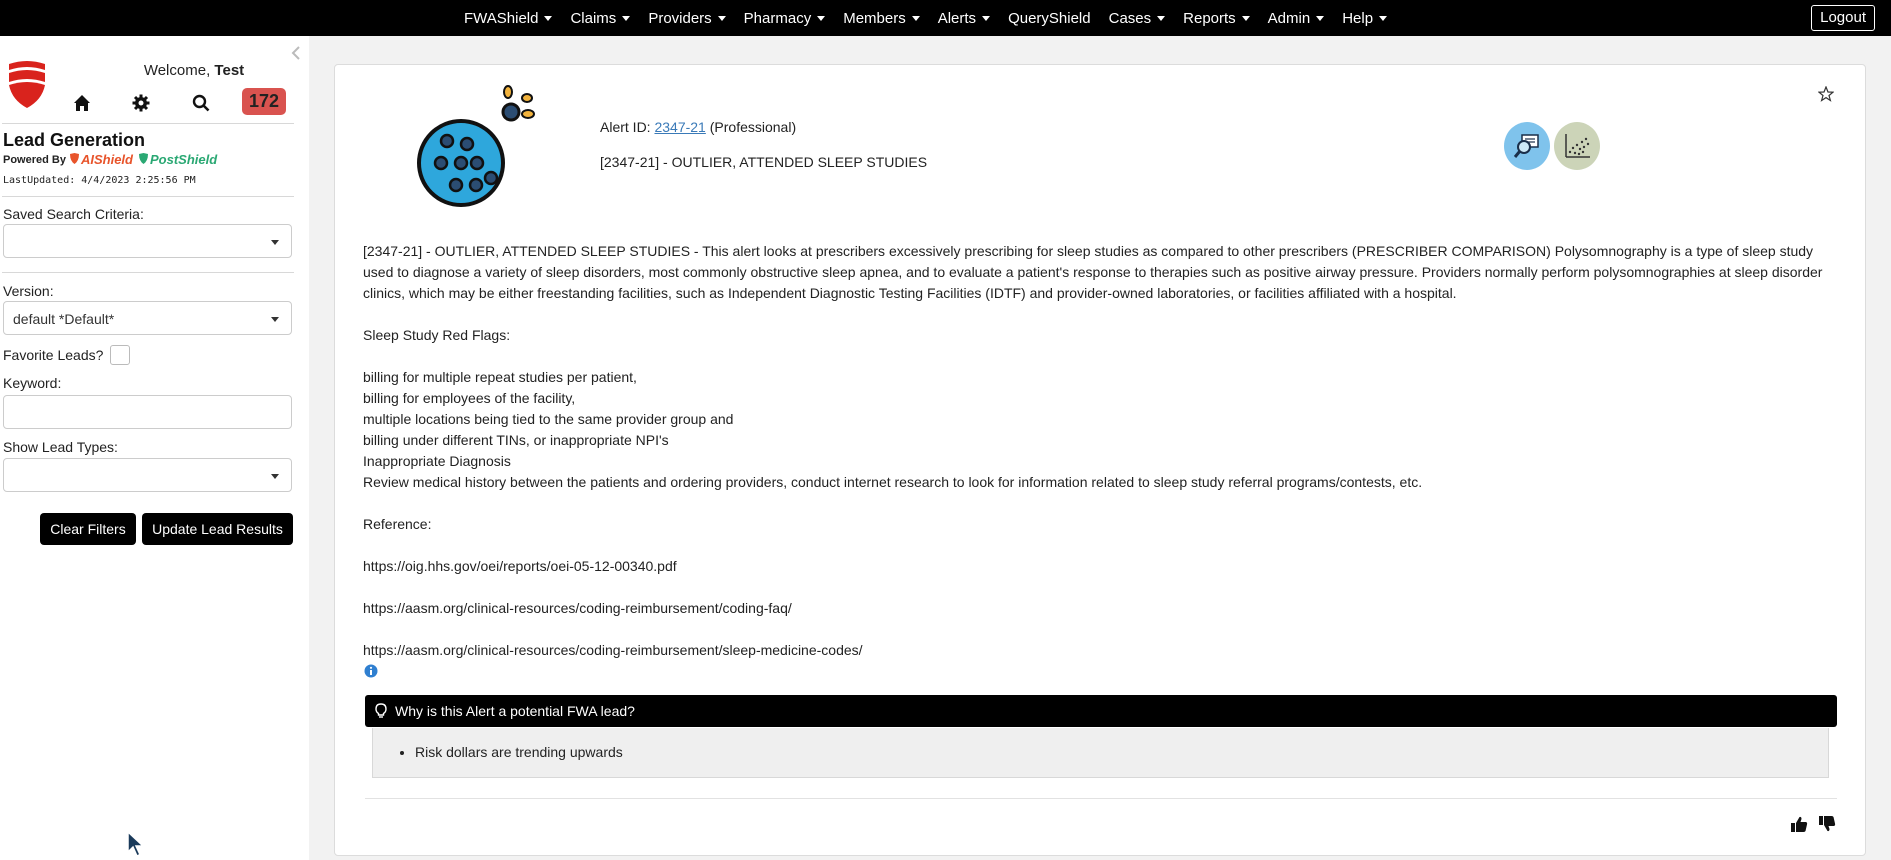 Image resolution: width=1891 pixels, height=860 pixels. Describe the element at coordinates (147, 241) in the screenshot. I see `saved-search-select` at that location.